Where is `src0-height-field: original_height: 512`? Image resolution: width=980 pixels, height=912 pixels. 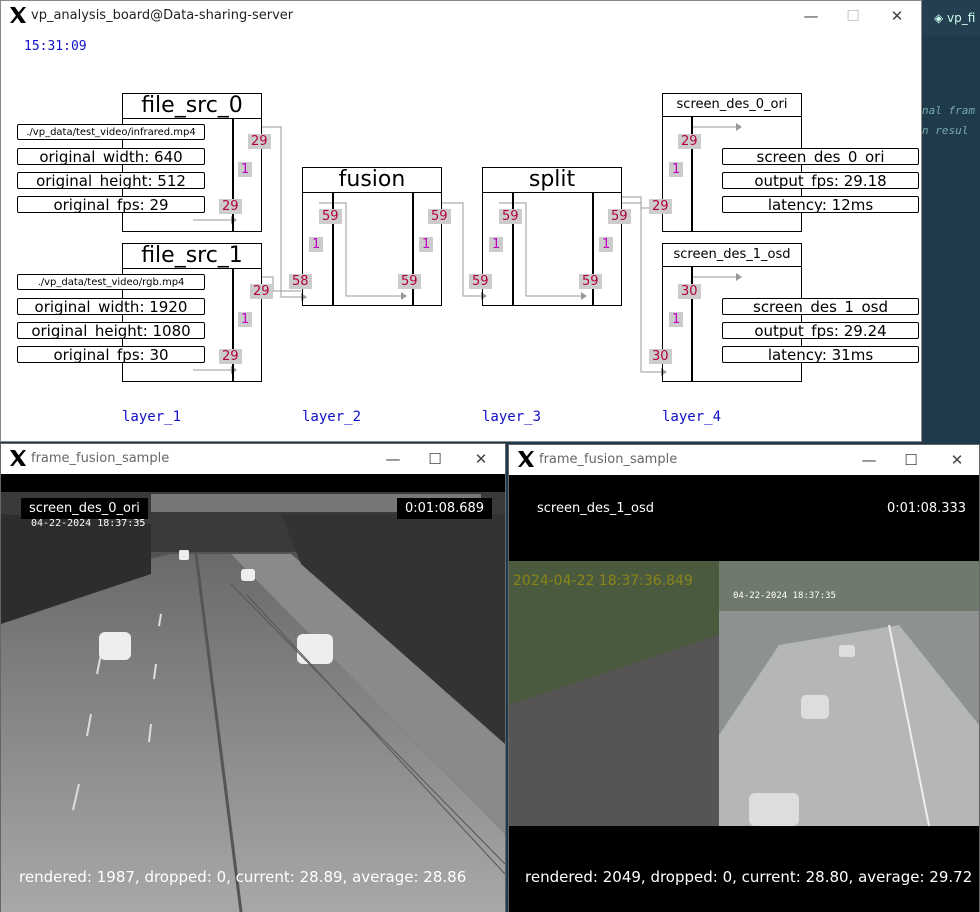
src0-height-field: original_height: 512 is located at coordinates (111, 180).